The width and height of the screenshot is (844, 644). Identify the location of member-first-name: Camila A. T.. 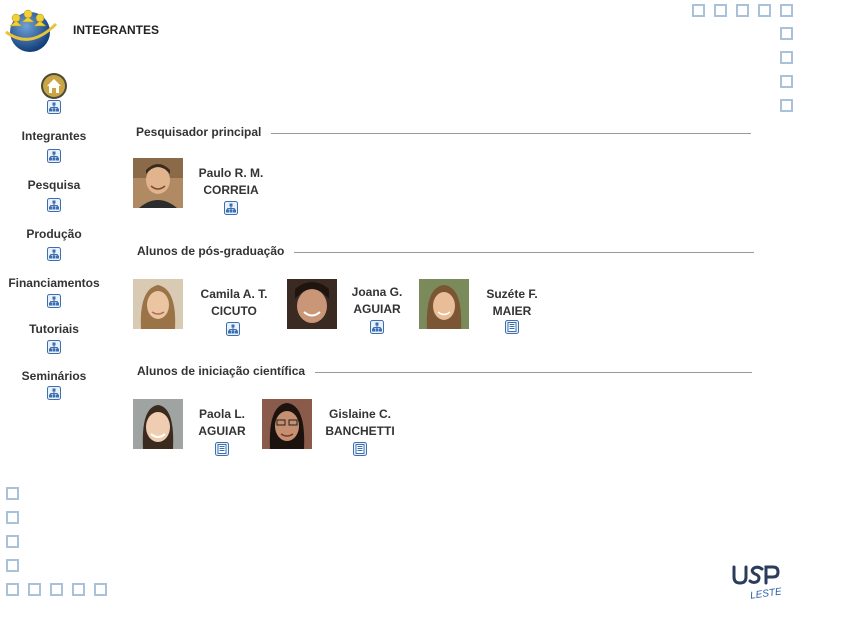
(234, 294).